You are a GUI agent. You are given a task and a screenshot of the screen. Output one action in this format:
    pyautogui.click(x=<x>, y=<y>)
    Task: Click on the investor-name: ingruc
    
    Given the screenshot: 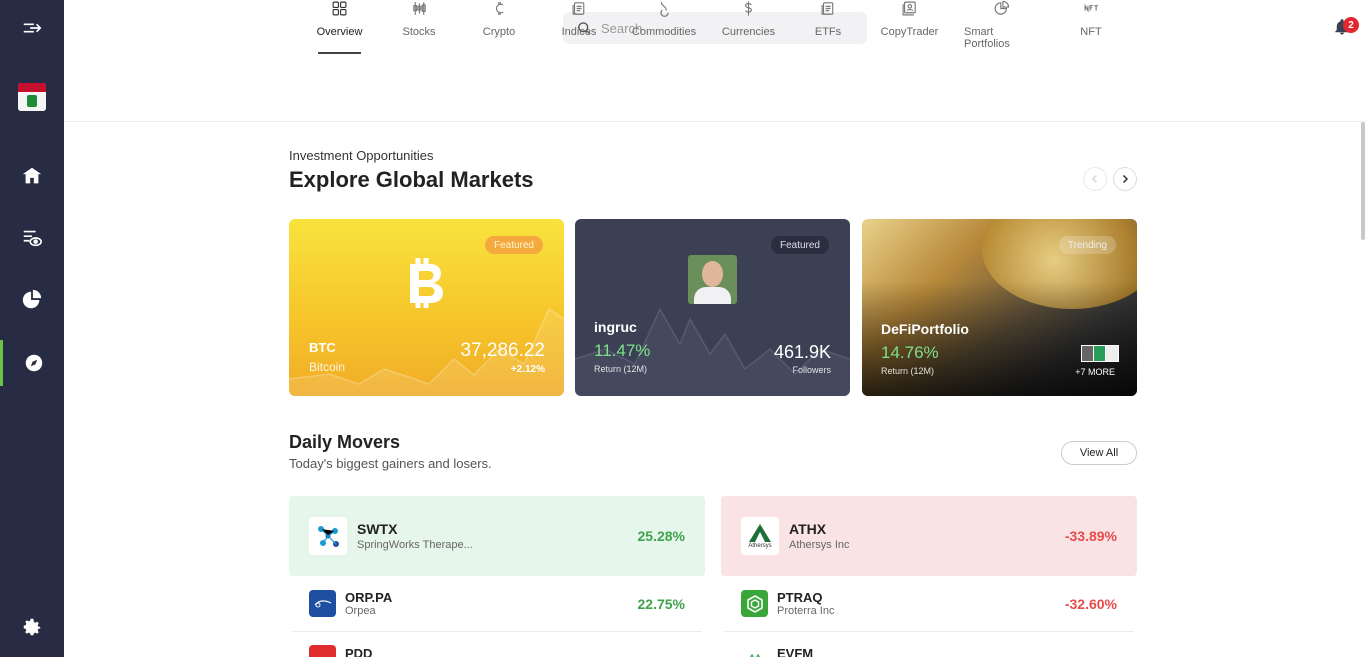 What is the action you would take?
    pyautogui.click(x=615, y=327)
    